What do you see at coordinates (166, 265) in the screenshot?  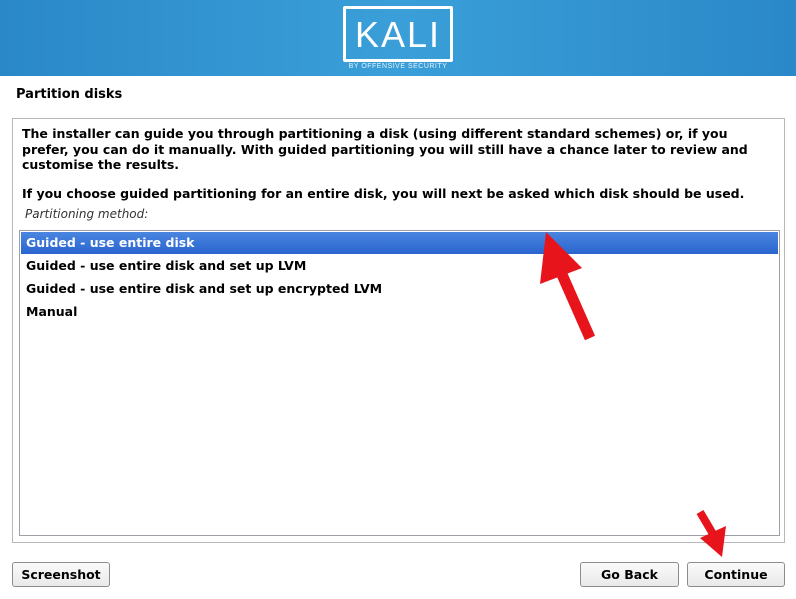 I see `option-label: Guided - use entire disk and set up LVM` at bounding box center [166, 265].